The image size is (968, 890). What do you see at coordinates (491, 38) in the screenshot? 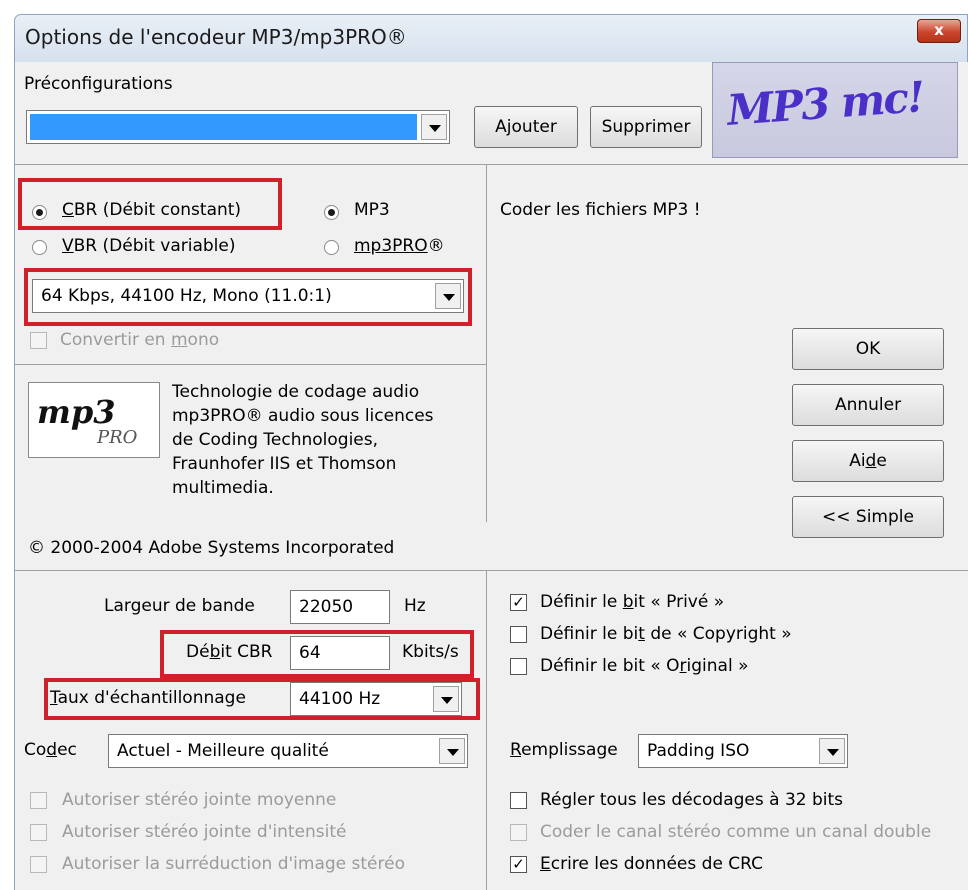
I see `title-bar: Options de l'encodeur MP3/mp3PRO® x` at bounding box center [491, 38].